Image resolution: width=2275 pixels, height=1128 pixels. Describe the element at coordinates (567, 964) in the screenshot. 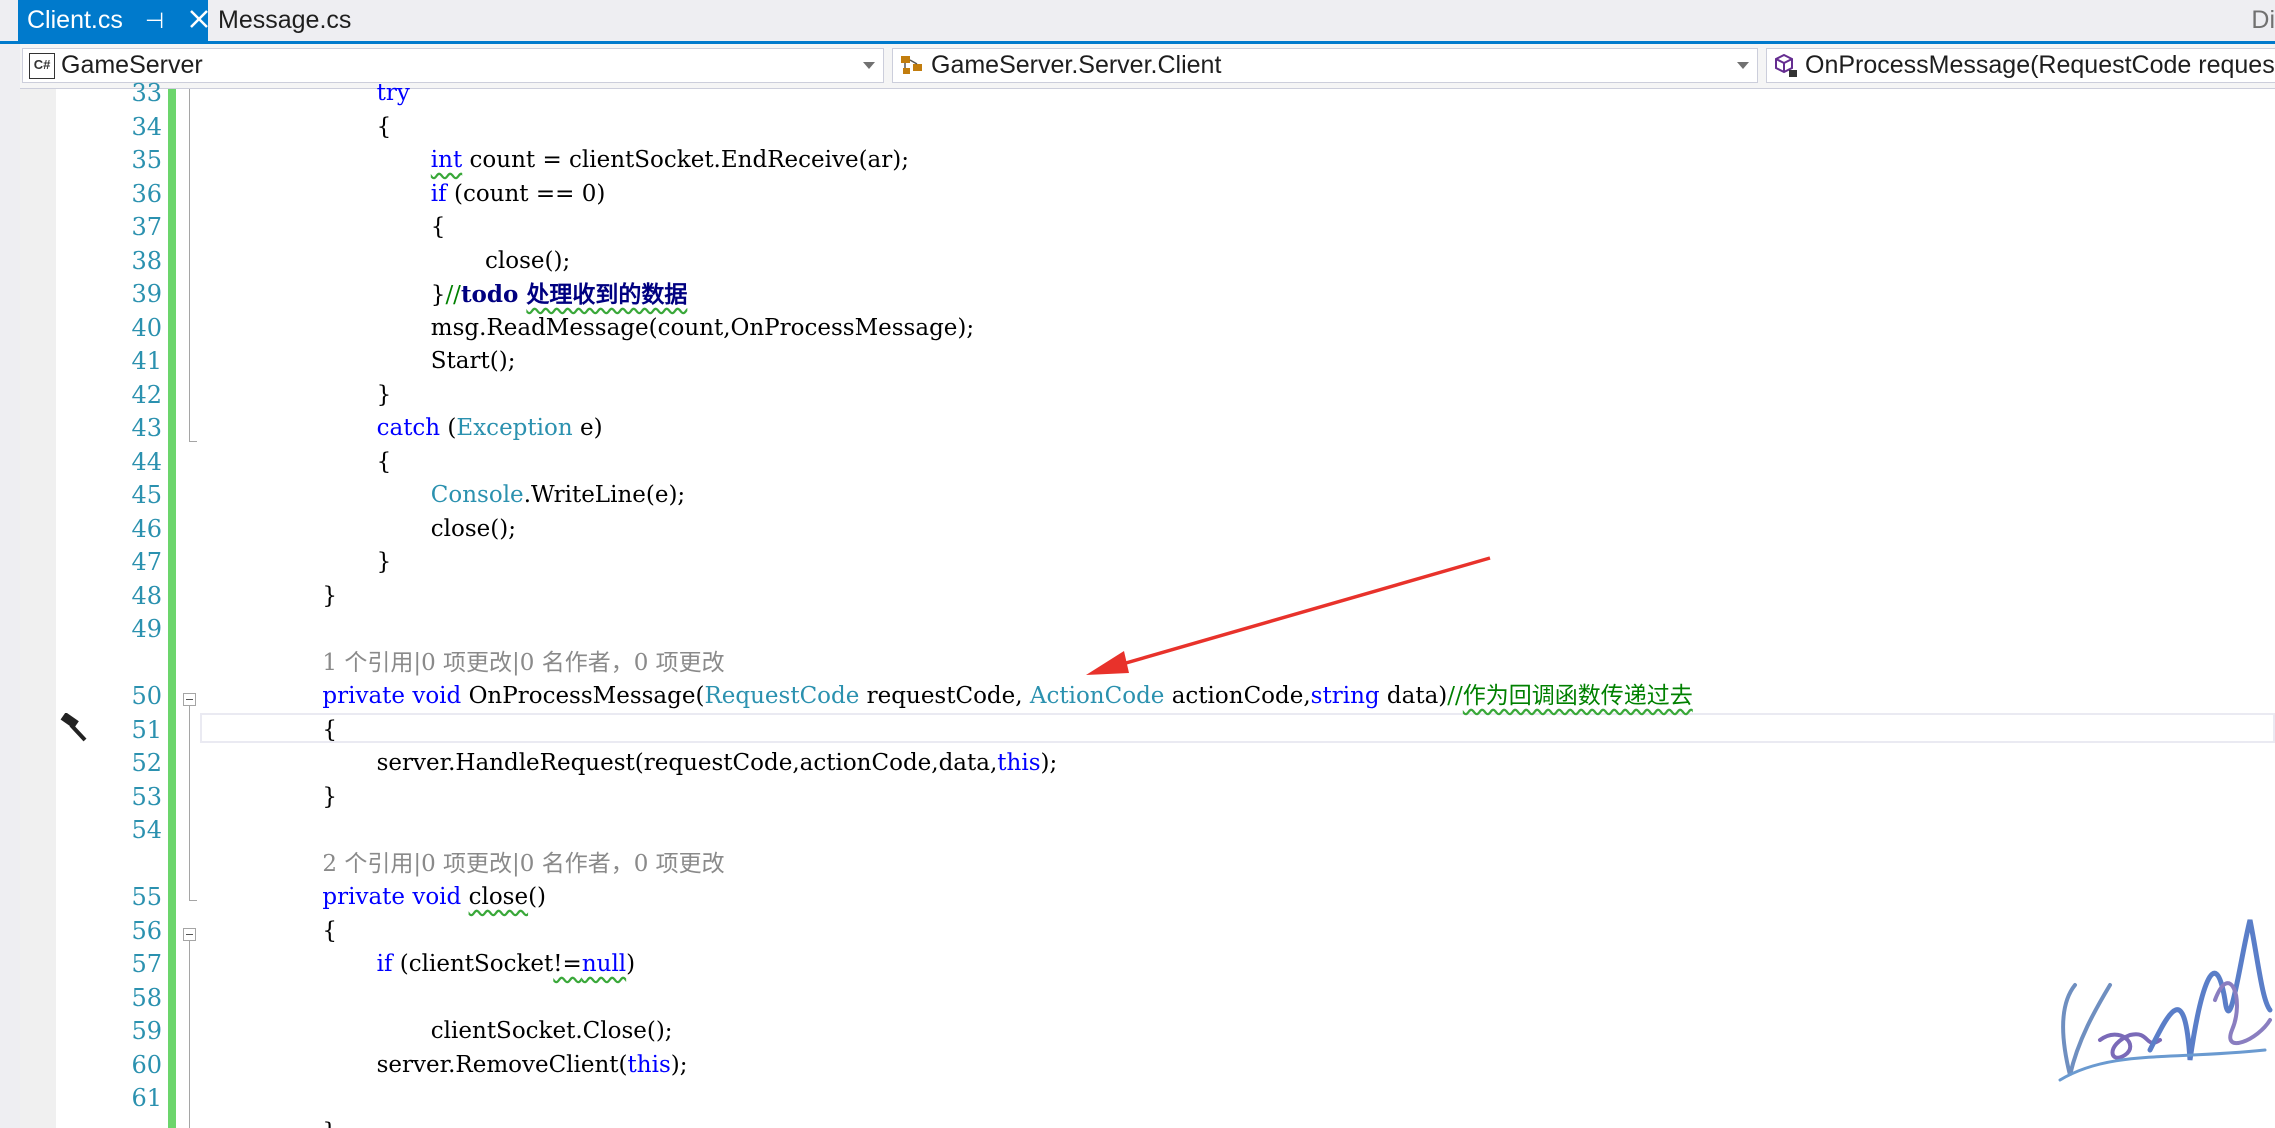

I see `code-token: !=` at that location.